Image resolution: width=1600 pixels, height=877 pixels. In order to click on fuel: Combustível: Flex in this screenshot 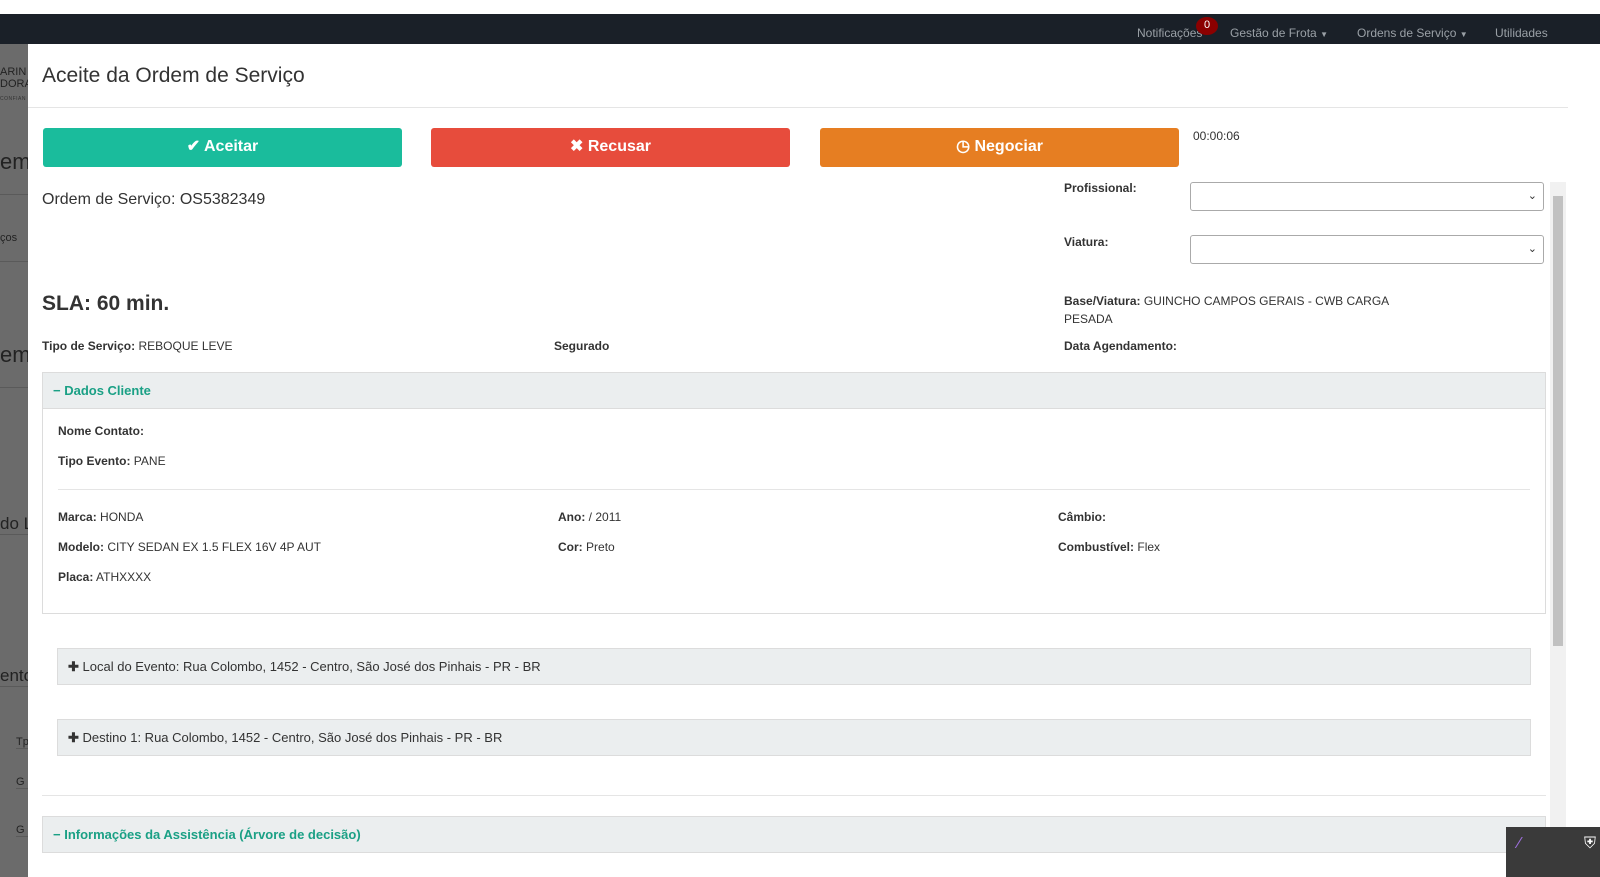, I will do `click(1109, 547)`.